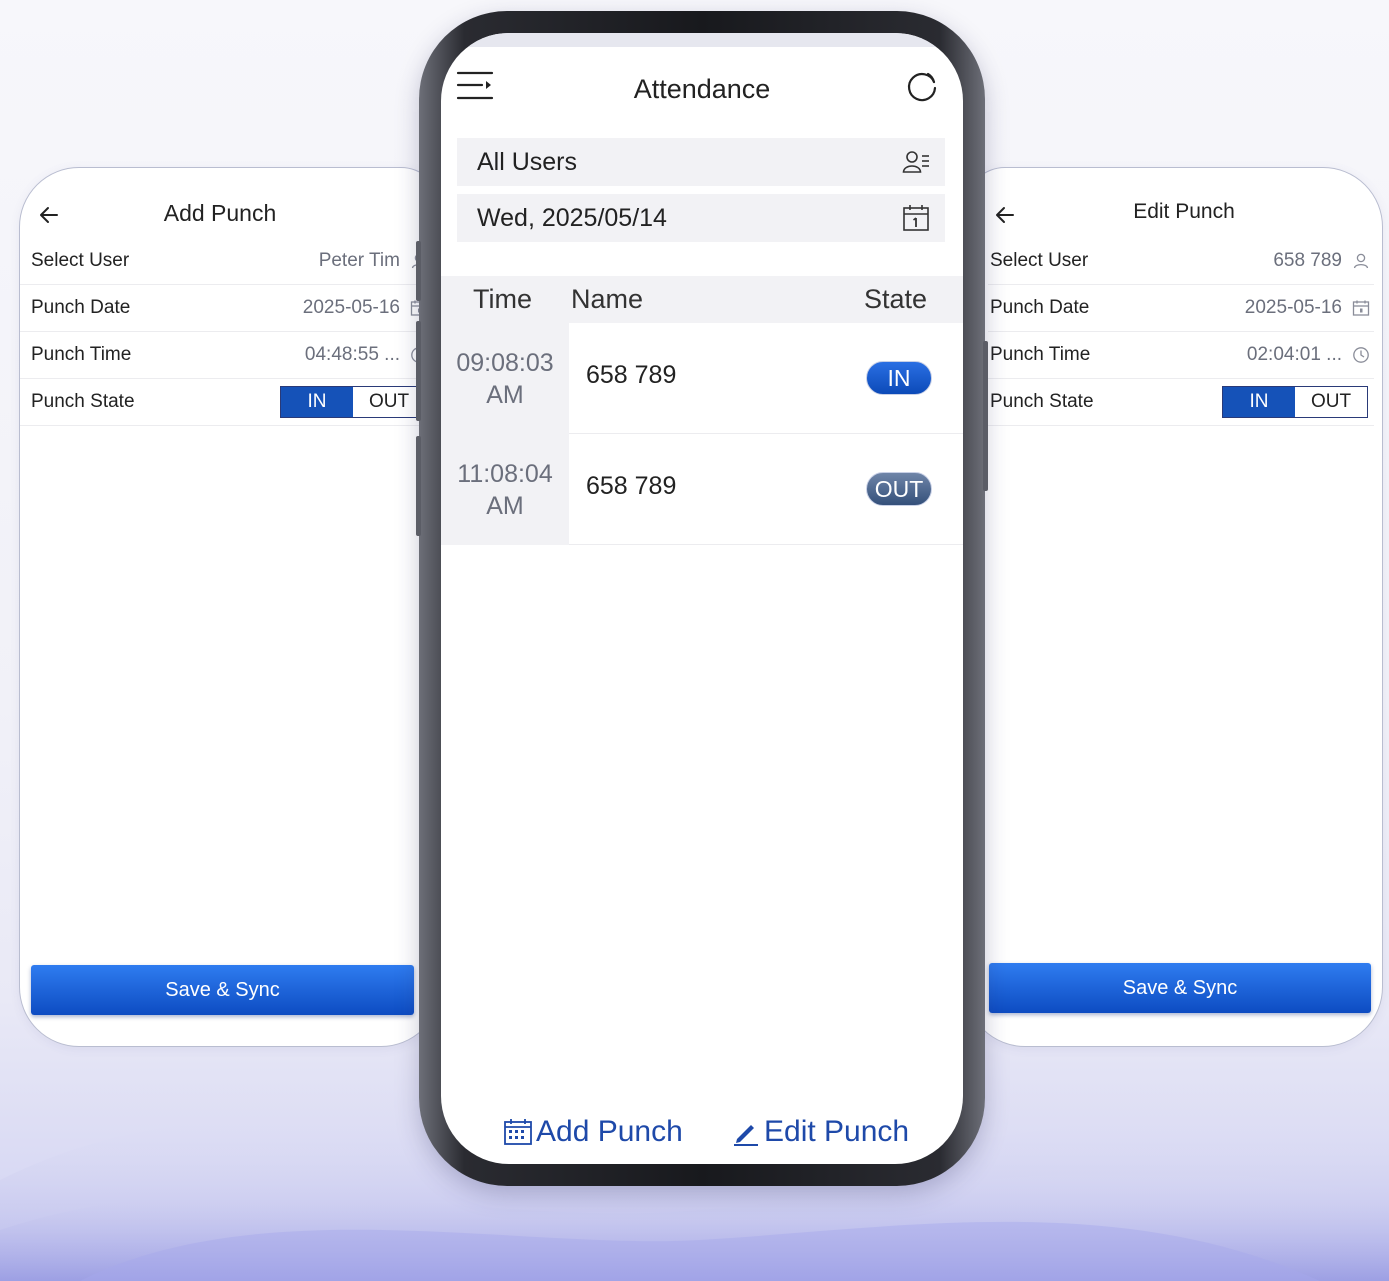  What do you see at coordinates (1307, 261) in the screenshot?
I see `select-user-value: 658 789` at bounding box center [1307, 261].